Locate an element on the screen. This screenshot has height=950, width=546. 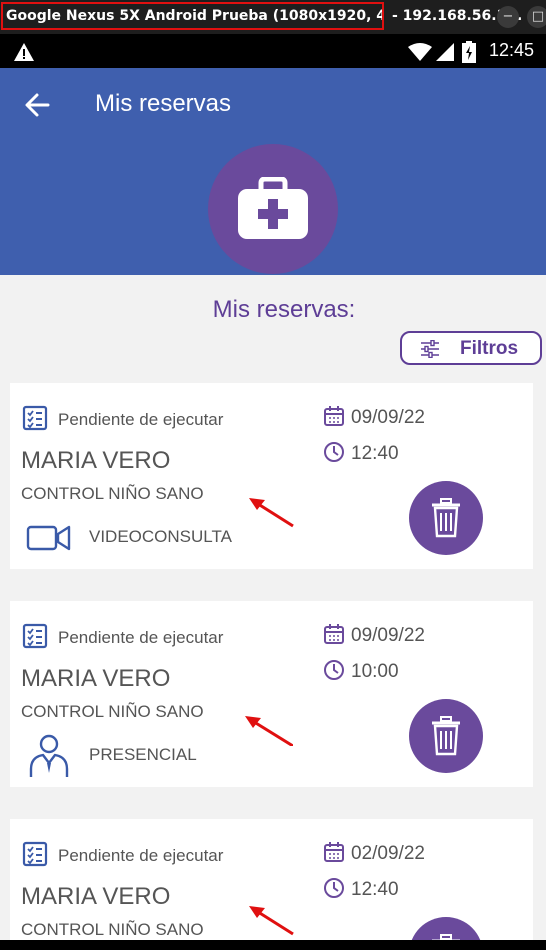
status-time: 12:45 is located at coordinates (511, 50).